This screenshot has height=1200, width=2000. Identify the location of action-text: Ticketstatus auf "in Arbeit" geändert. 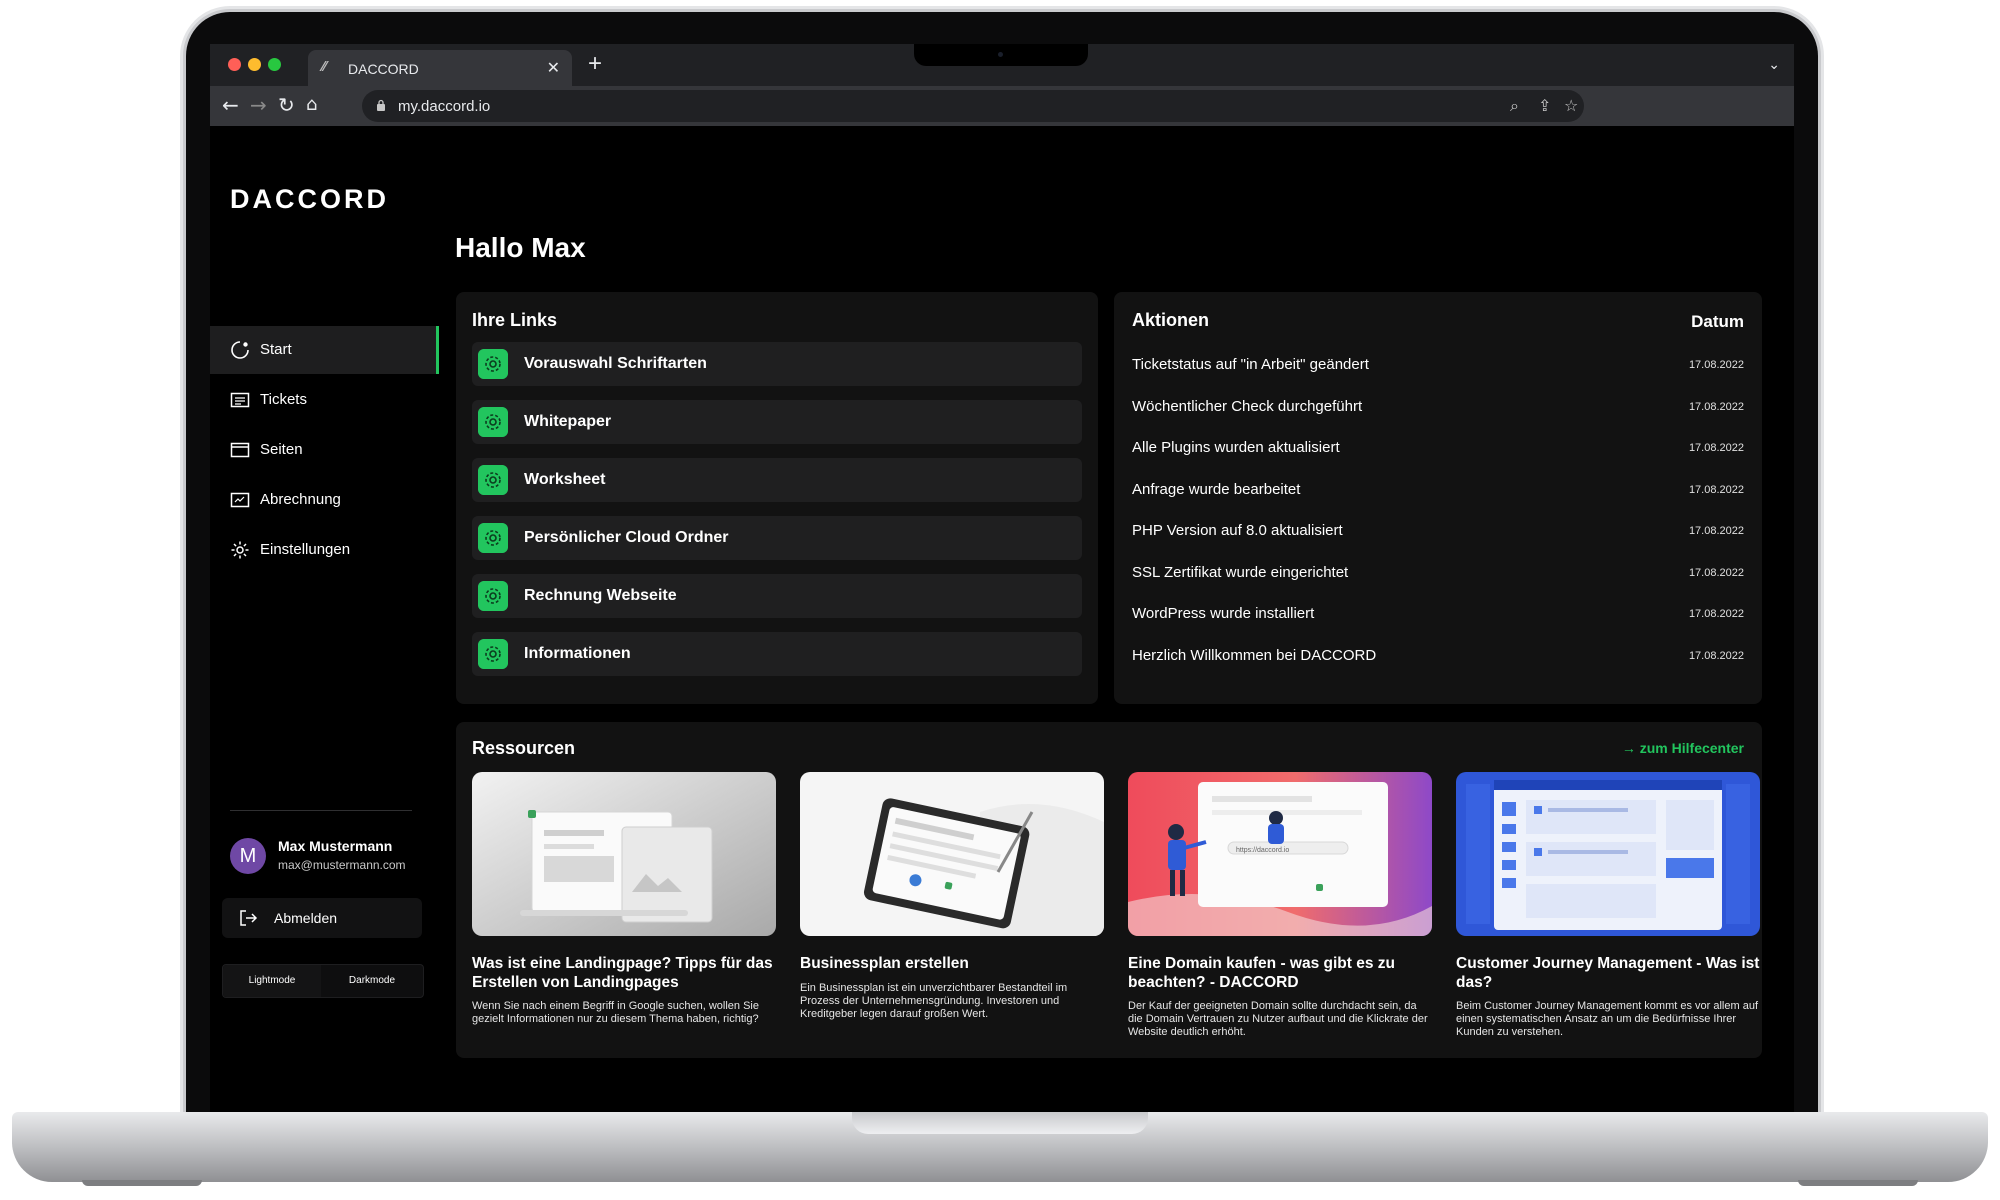
(1250, 364).